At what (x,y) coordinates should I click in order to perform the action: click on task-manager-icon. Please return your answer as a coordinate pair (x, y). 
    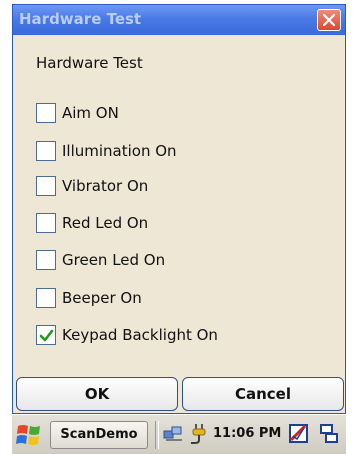
    Looking at the image, I should click on (299, 434).